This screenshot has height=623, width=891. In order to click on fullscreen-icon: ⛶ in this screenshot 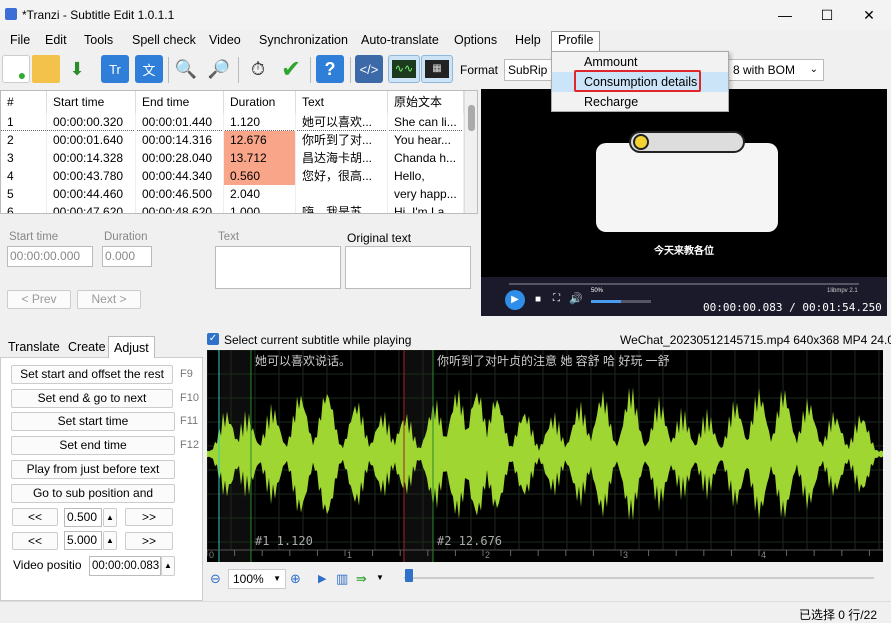, I will do `click(556, 298)`.